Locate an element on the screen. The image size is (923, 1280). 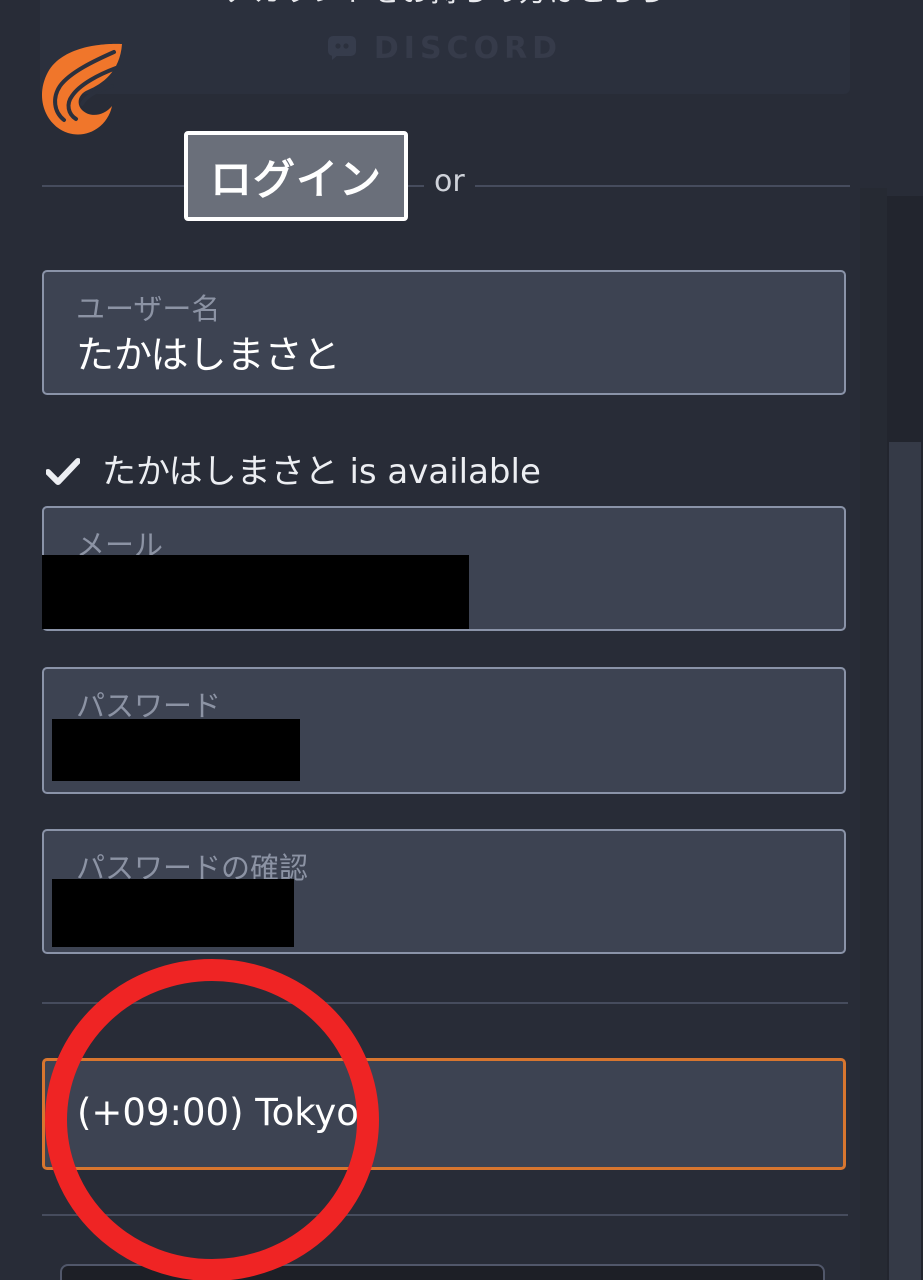
timezone-value: (+09:00) Tokyo is located at coordinates (218, 1112).